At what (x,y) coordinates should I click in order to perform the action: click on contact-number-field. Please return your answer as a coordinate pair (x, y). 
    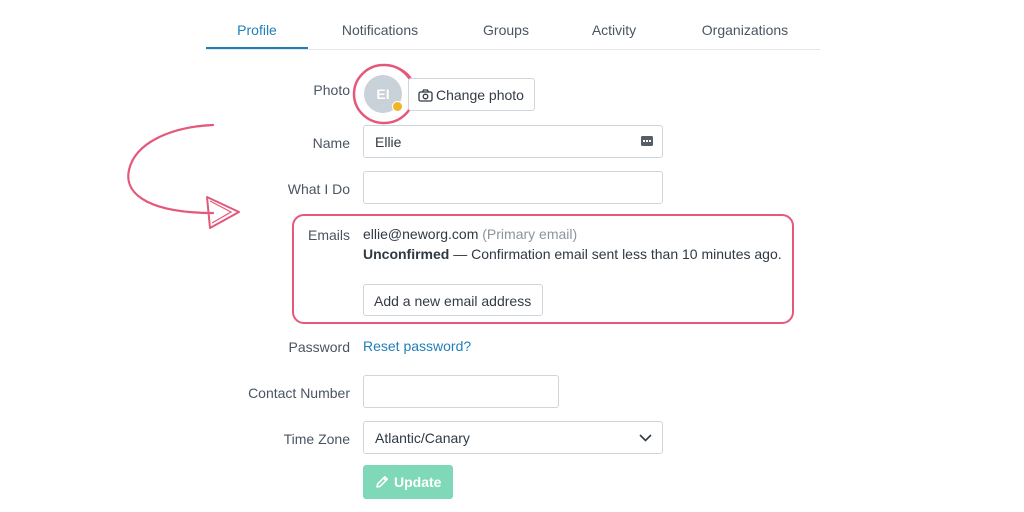
    Looking at the image, I should click on (461, 391).